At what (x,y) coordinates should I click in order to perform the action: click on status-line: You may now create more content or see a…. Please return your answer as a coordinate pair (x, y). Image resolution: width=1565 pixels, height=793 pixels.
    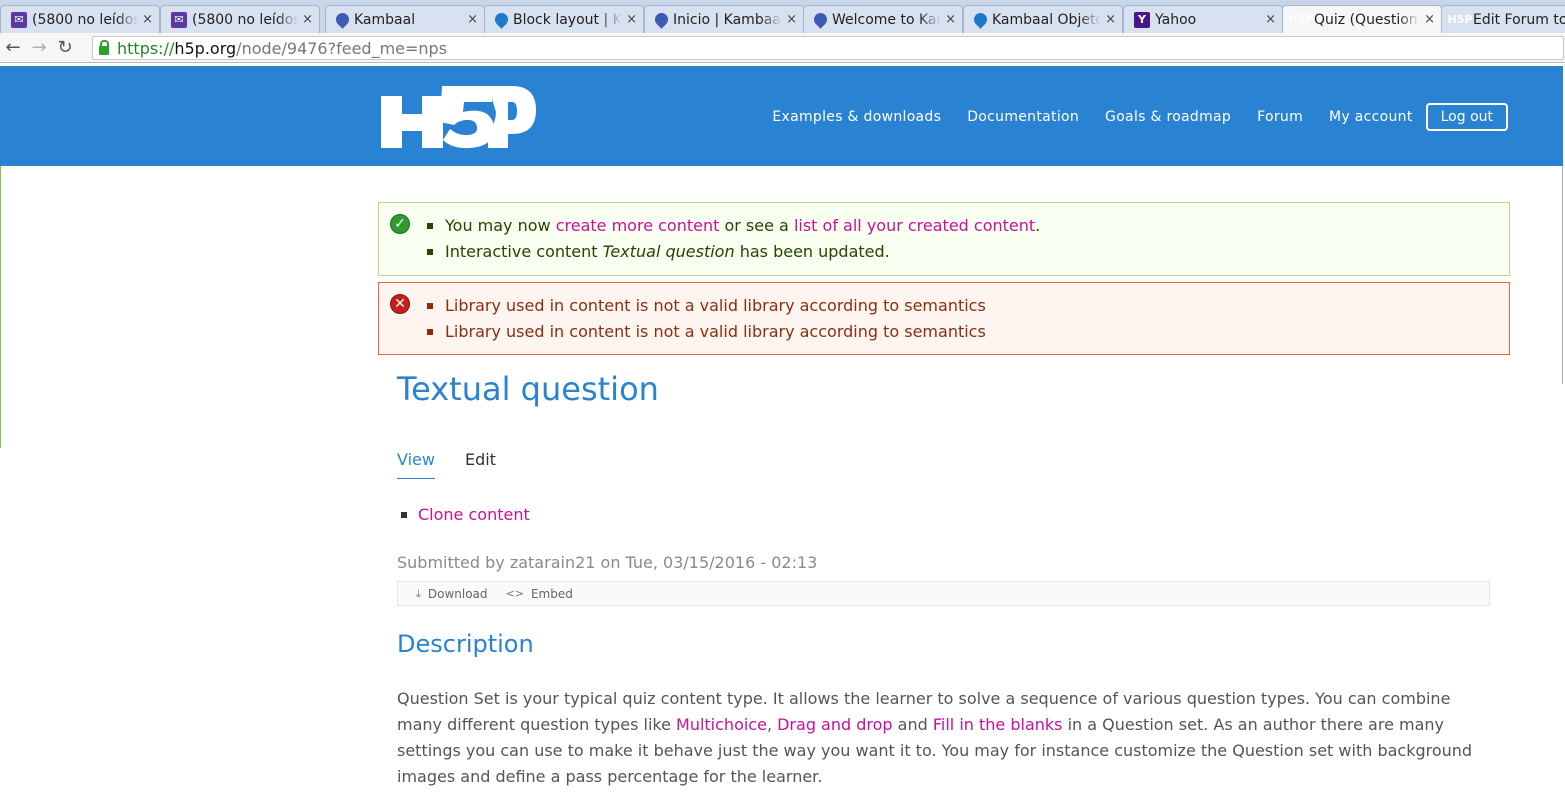
    Looking at the image, I should click on (743, 225).